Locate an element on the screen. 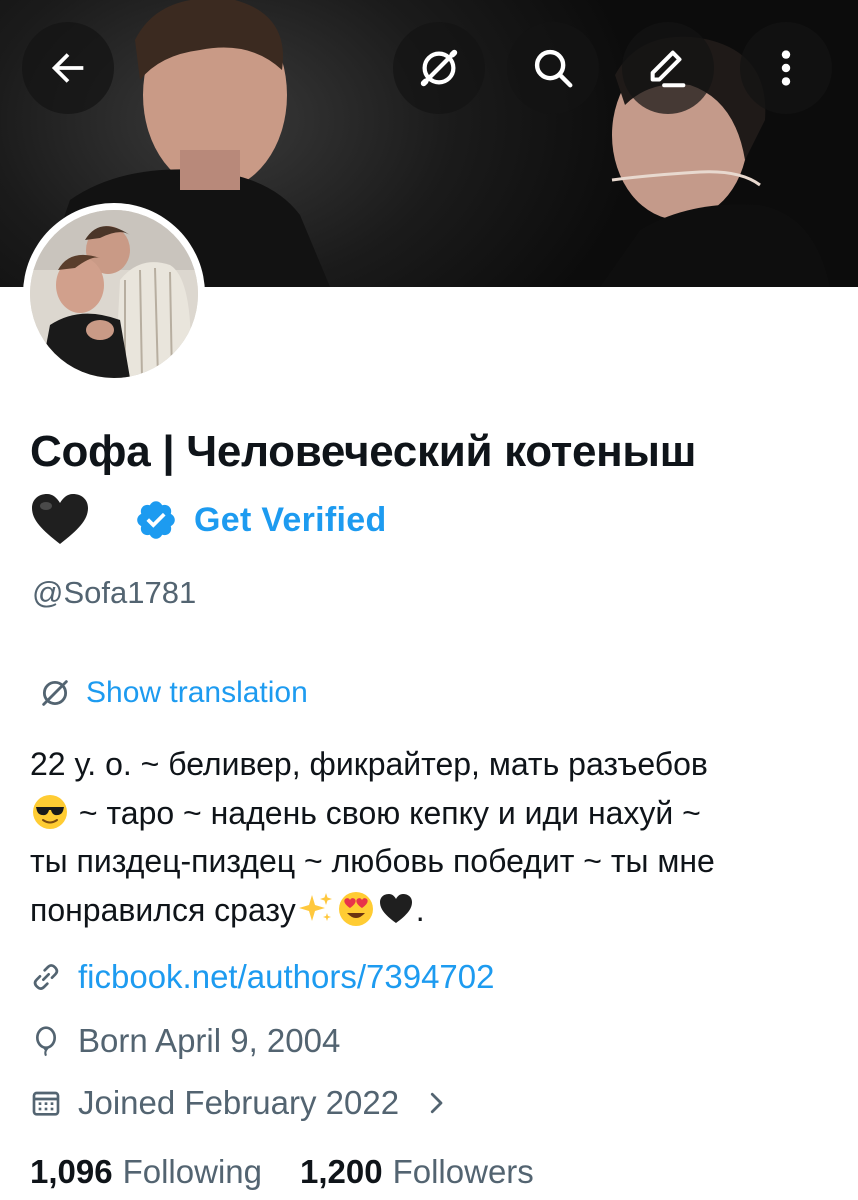  link-icon is located at coordinates (46, 977).